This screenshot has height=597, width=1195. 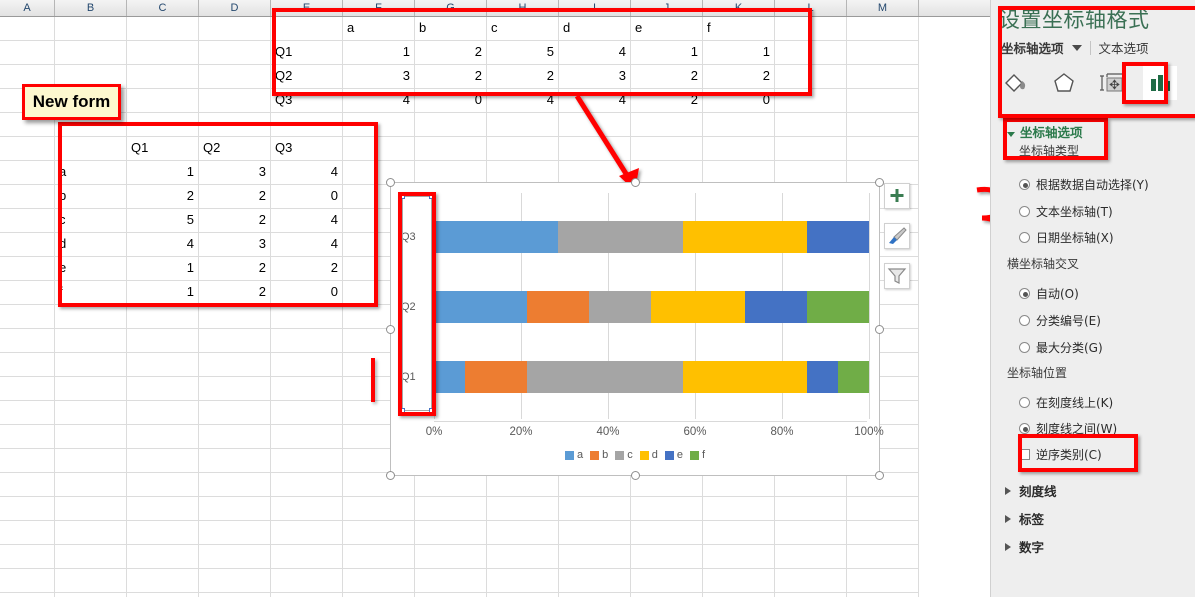 What do you see at coordinates (811, 581) in the screenshot?
I see `cell-L24` at bounding box center [811, 581].